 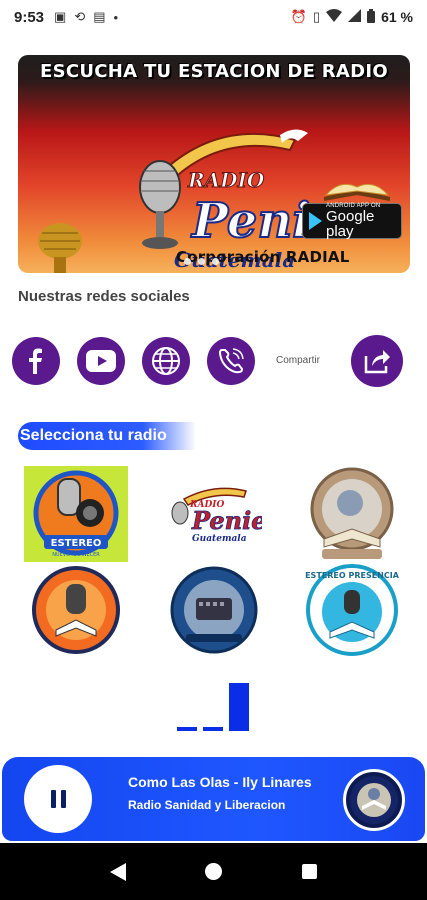 I want to click on google-play-badge: ANDROID APP ON Google play, so click(x=352, y=221).